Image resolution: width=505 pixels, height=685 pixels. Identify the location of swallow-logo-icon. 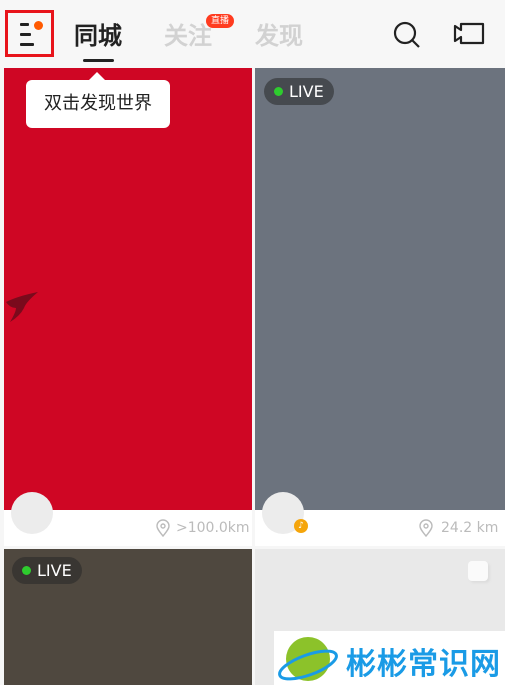
(22, 307).